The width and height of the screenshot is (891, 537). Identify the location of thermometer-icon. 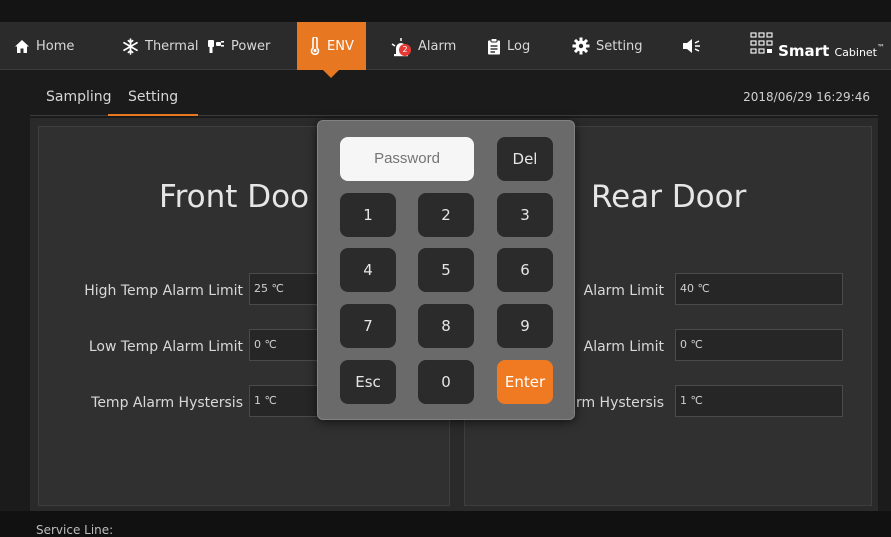
(315, 46).